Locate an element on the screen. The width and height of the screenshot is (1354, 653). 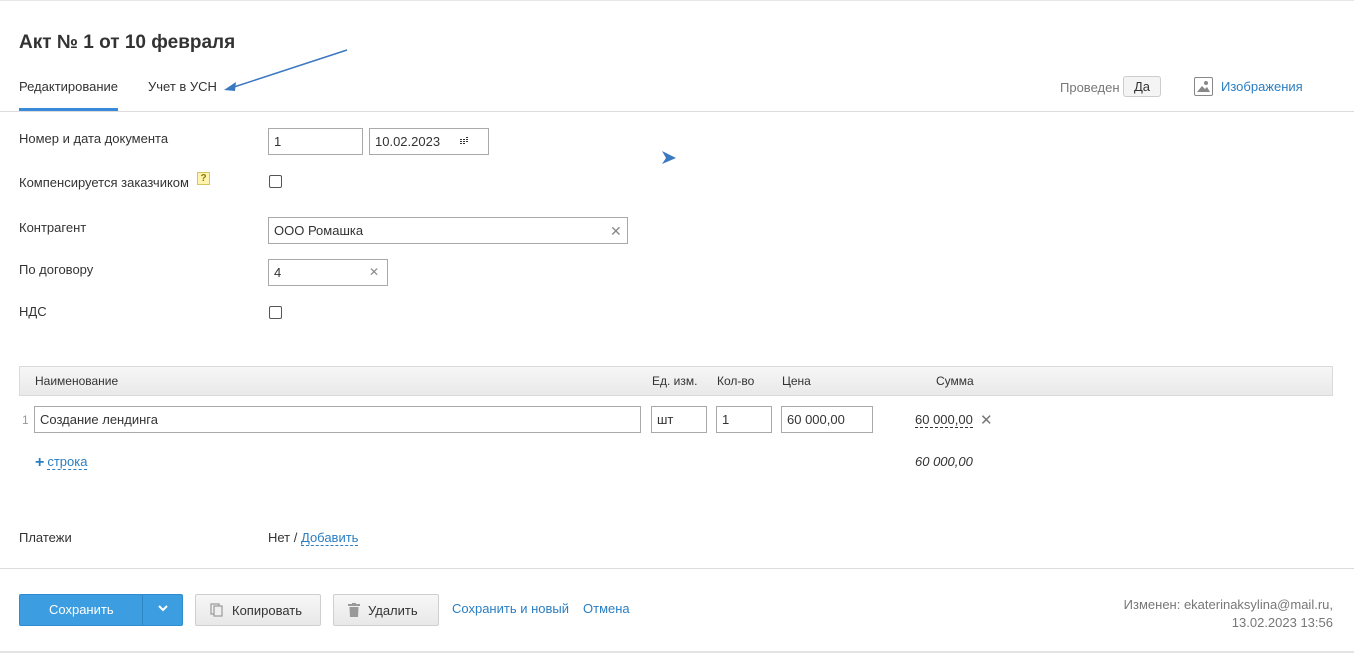
table-total: 60 000,00 is located at coordinates (944, 461).